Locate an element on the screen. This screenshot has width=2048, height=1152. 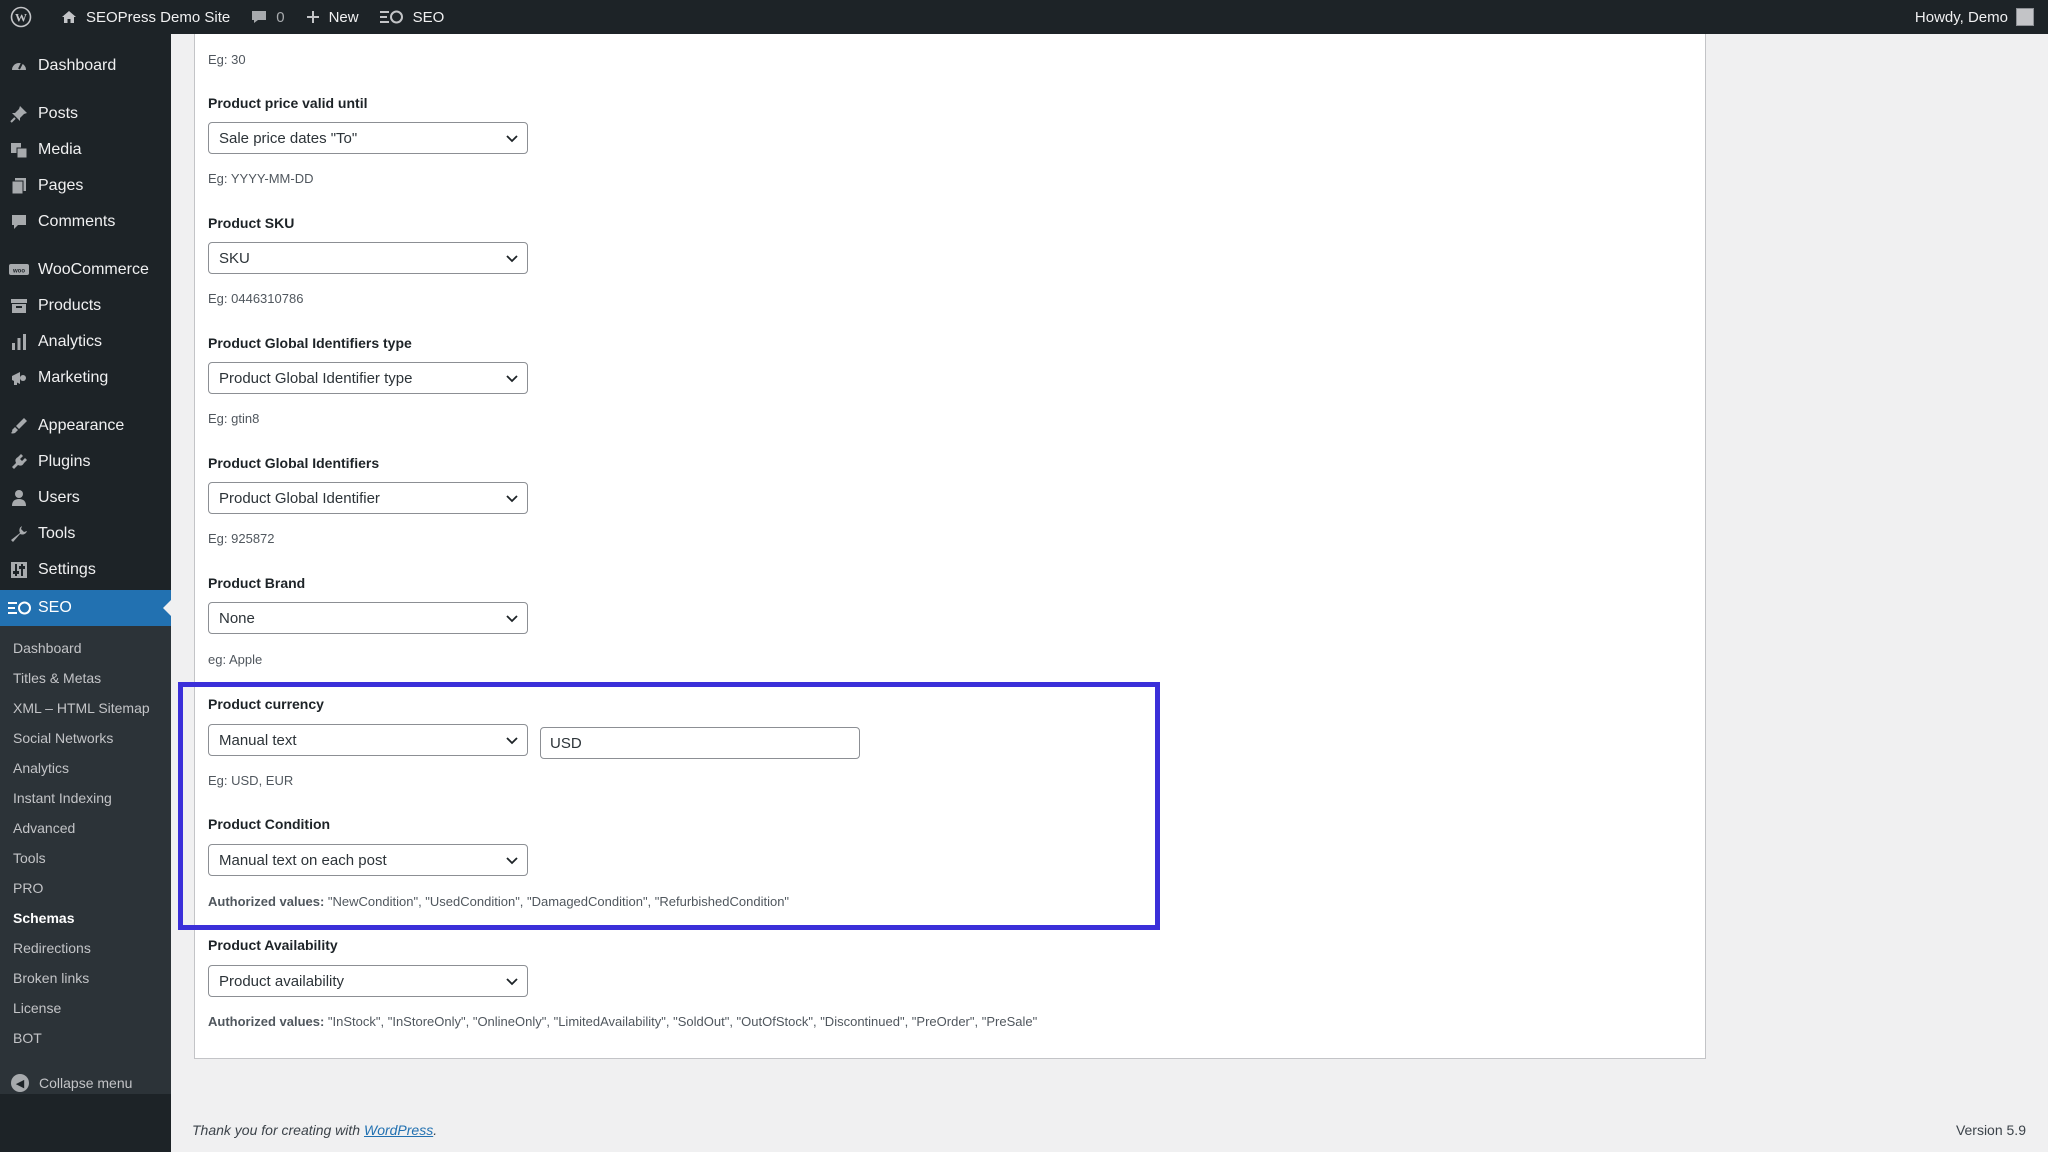
submenu-item-analytics: Analytics is located at coordinates (41, 768).